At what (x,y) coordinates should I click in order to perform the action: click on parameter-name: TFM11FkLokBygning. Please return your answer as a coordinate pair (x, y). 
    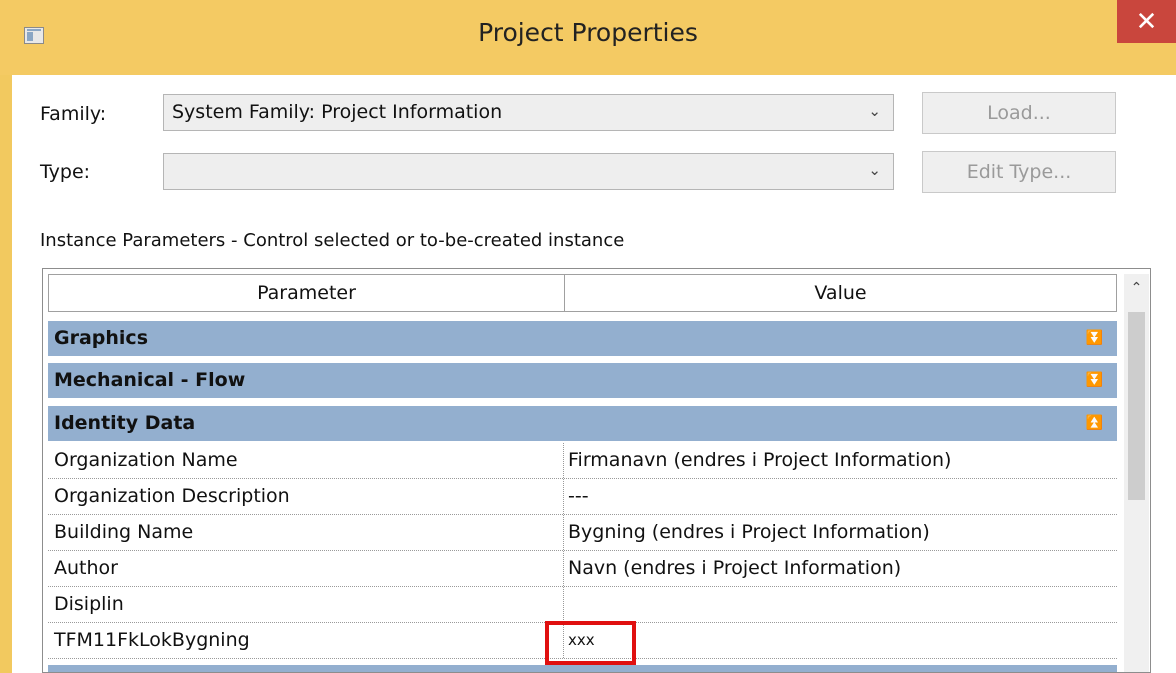
    Looking at the image, I should click on (306, 640).